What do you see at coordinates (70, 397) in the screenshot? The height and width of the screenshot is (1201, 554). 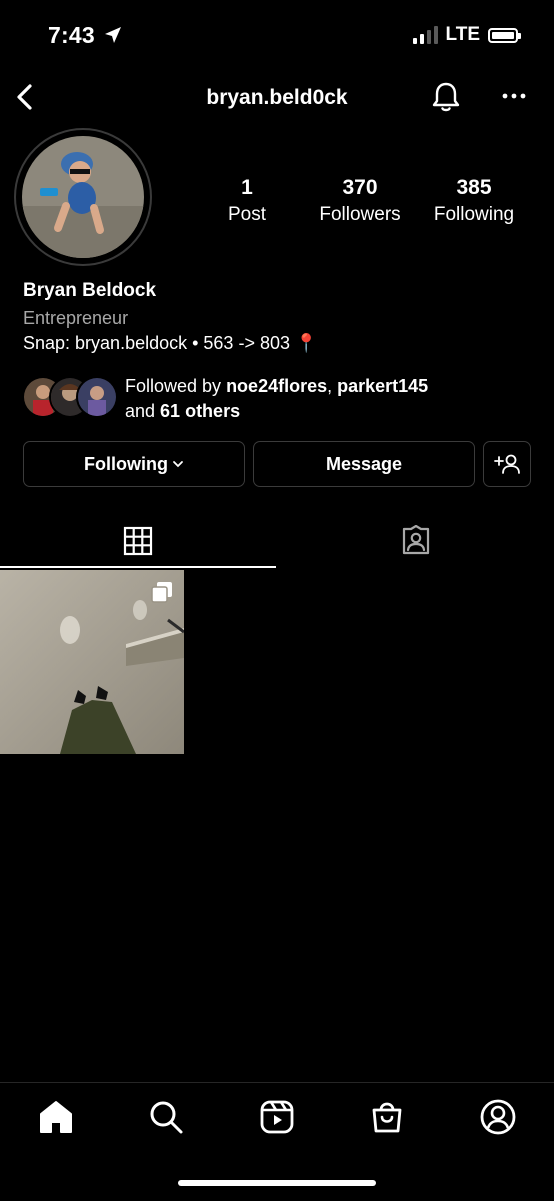 I see `mutual-followers-avatars` at bounding box center [70, 397].